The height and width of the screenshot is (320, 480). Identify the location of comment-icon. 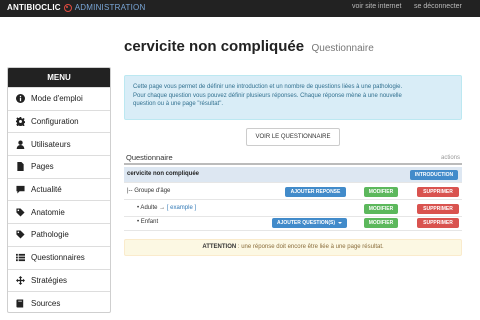
(20, 190).